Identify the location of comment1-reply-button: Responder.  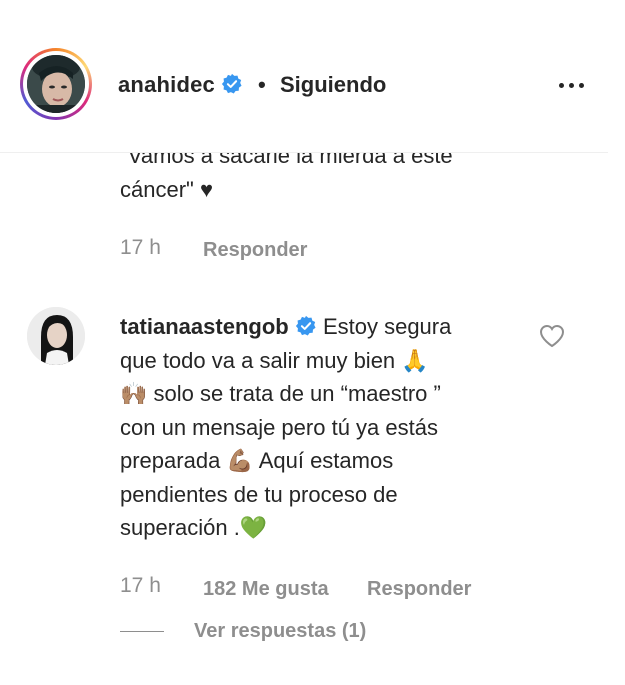
(255, 250).